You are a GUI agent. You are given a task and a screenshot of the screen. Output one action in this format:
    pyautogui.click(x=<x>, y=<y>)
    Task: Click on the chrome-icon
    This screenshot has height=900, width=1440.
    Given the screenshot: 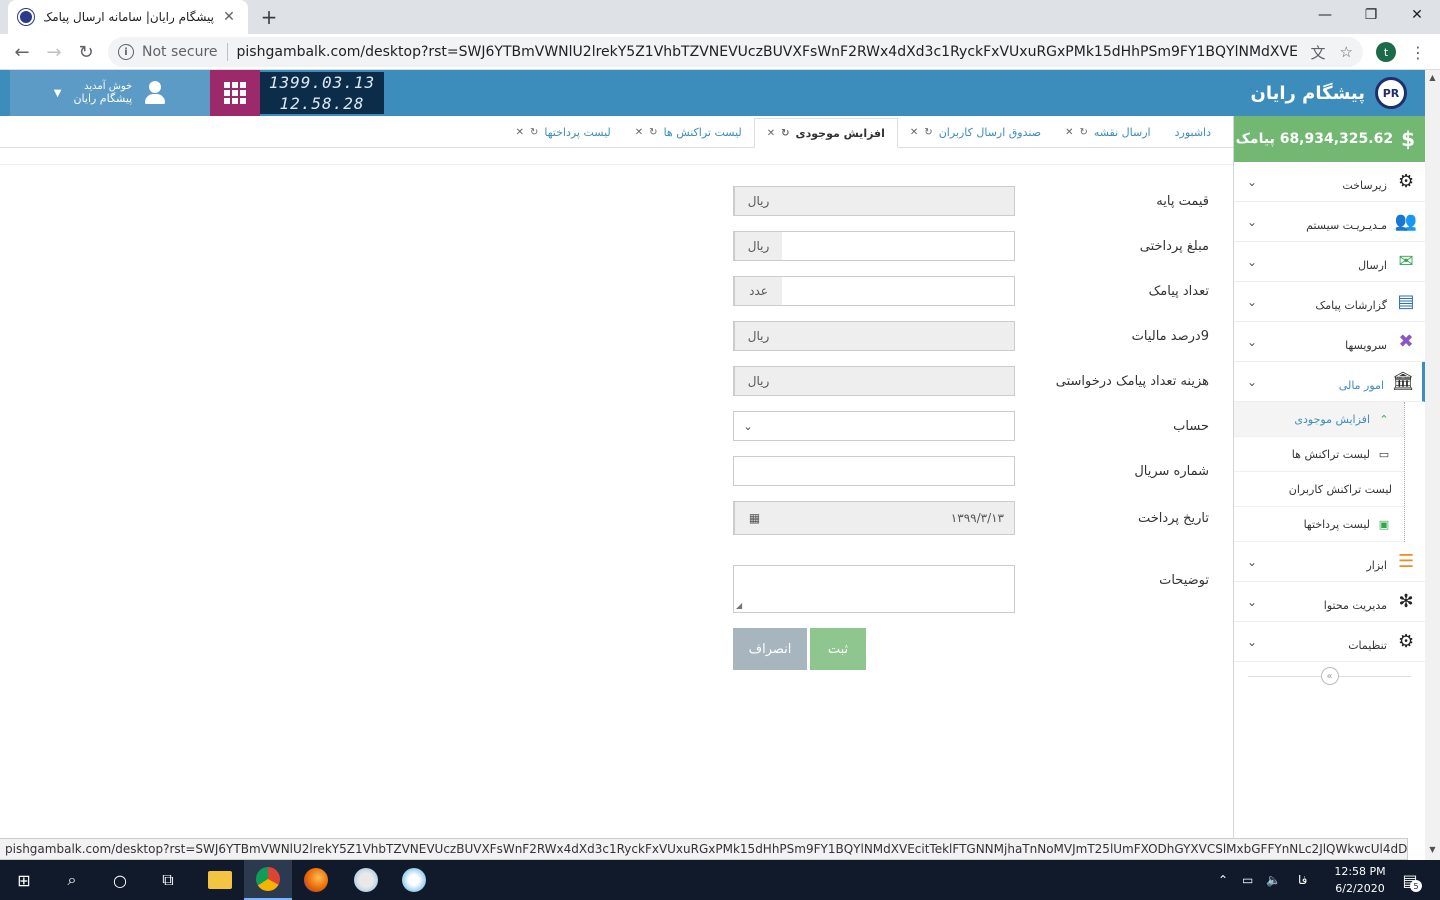 What is the action you would take?
    pyautogui.click(x=268, y=880)
    